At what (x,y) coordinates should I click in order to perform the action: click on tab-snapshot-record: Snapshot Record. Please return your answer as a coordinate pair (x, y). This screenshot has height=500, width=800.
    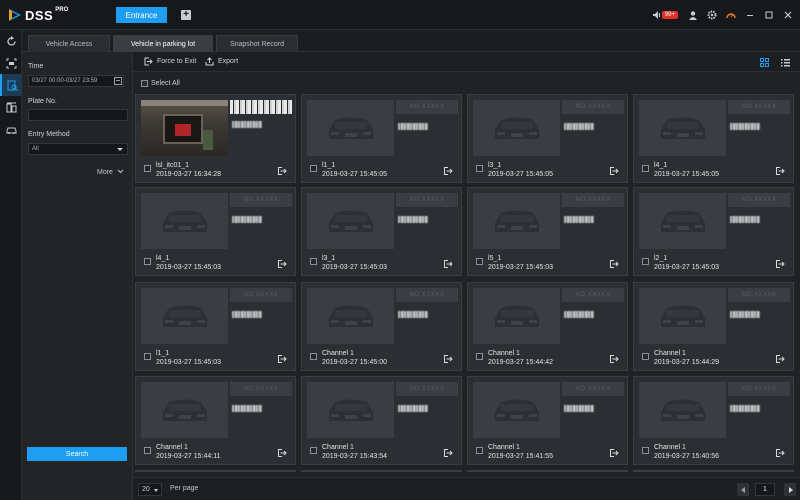
    Looking at the image, I should click on (257, 43).